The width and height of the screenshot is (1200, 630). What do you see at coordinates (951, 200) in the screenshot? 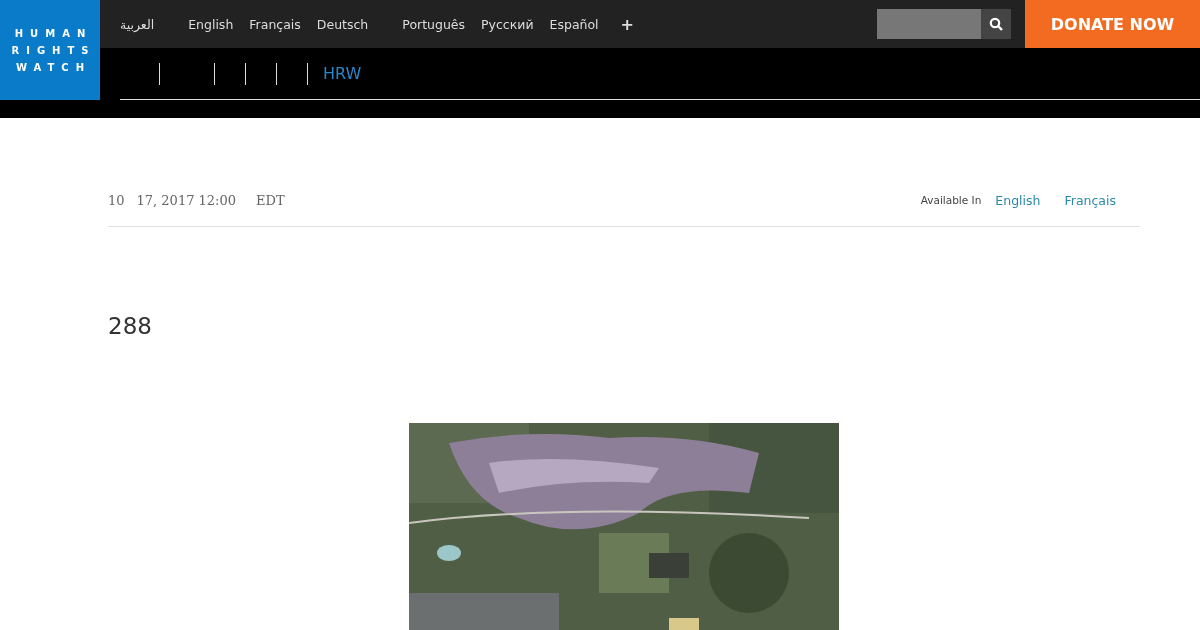
I see `available-in-label: Available In` at bounding box center [951, 200].